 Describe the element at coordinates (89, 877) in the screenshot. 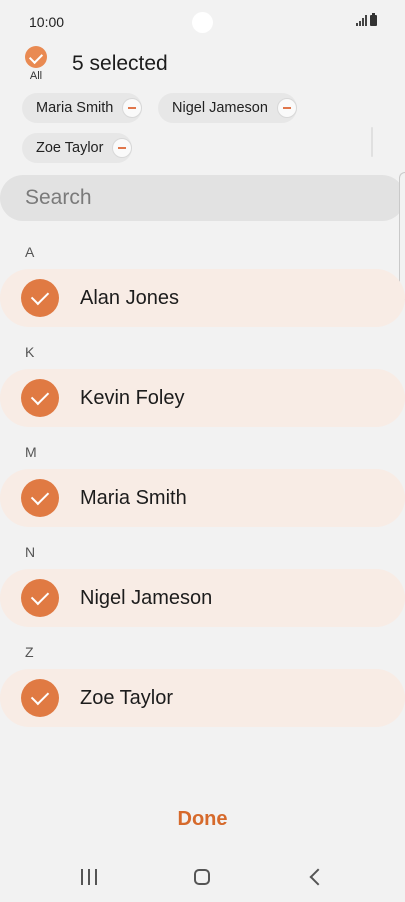

I see `recents-icon` at that location.